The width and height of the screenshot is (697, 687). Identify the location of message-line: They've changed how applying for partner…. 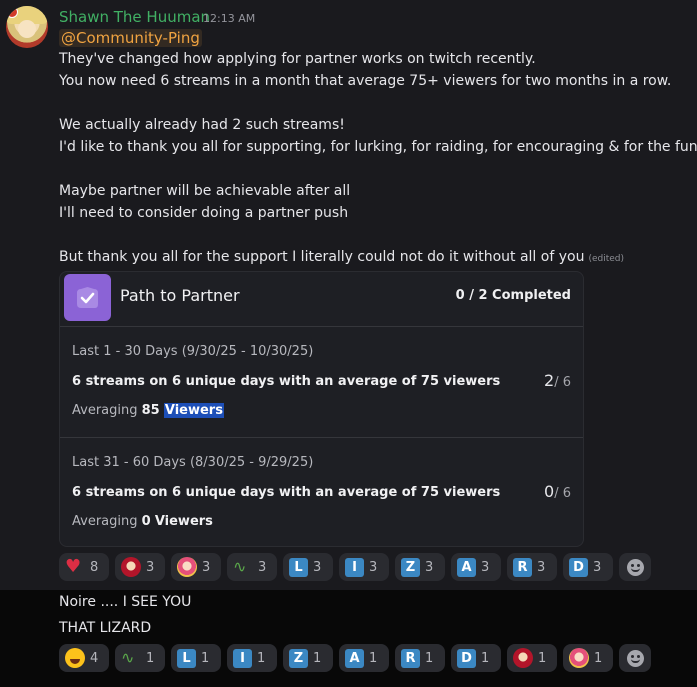
(297, 59).